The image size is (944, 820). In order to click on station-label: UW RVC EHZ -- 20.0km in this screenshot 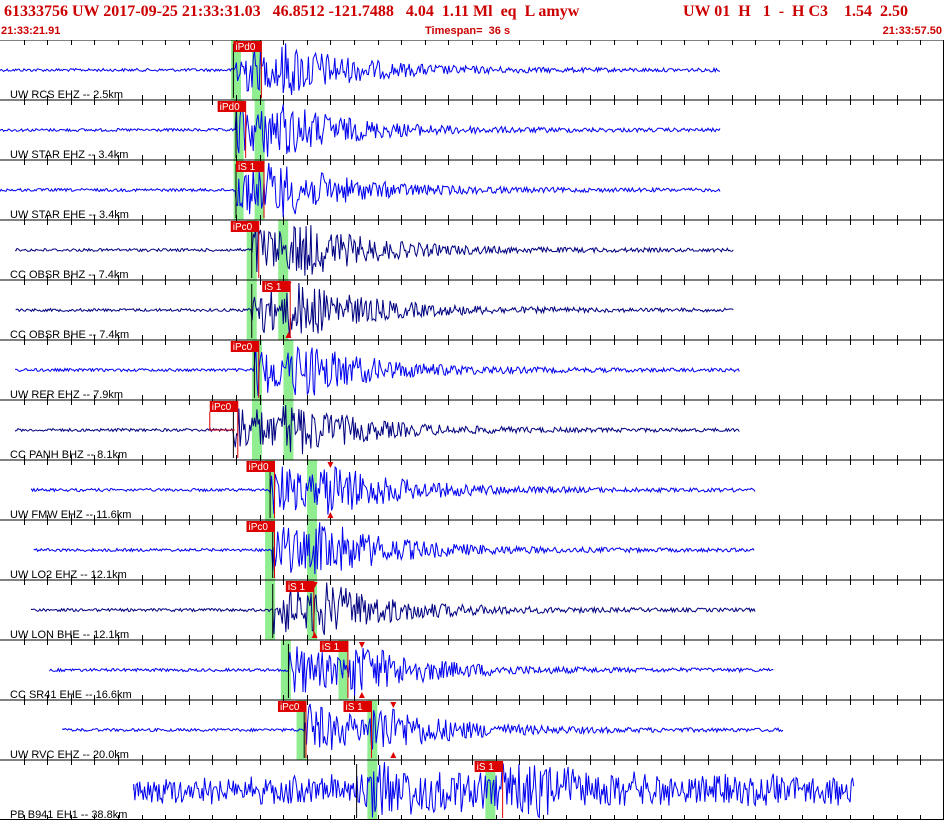, I will do `click(69, 755)`.